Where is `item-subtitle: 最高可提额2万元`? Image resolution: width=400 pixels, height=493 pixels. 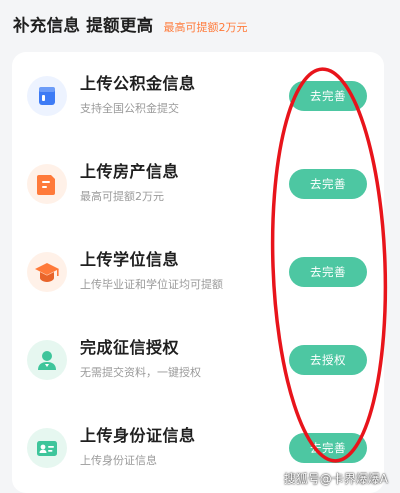 item-subtitle: 最高可提额2万元 is located at coordinates (122, 196).